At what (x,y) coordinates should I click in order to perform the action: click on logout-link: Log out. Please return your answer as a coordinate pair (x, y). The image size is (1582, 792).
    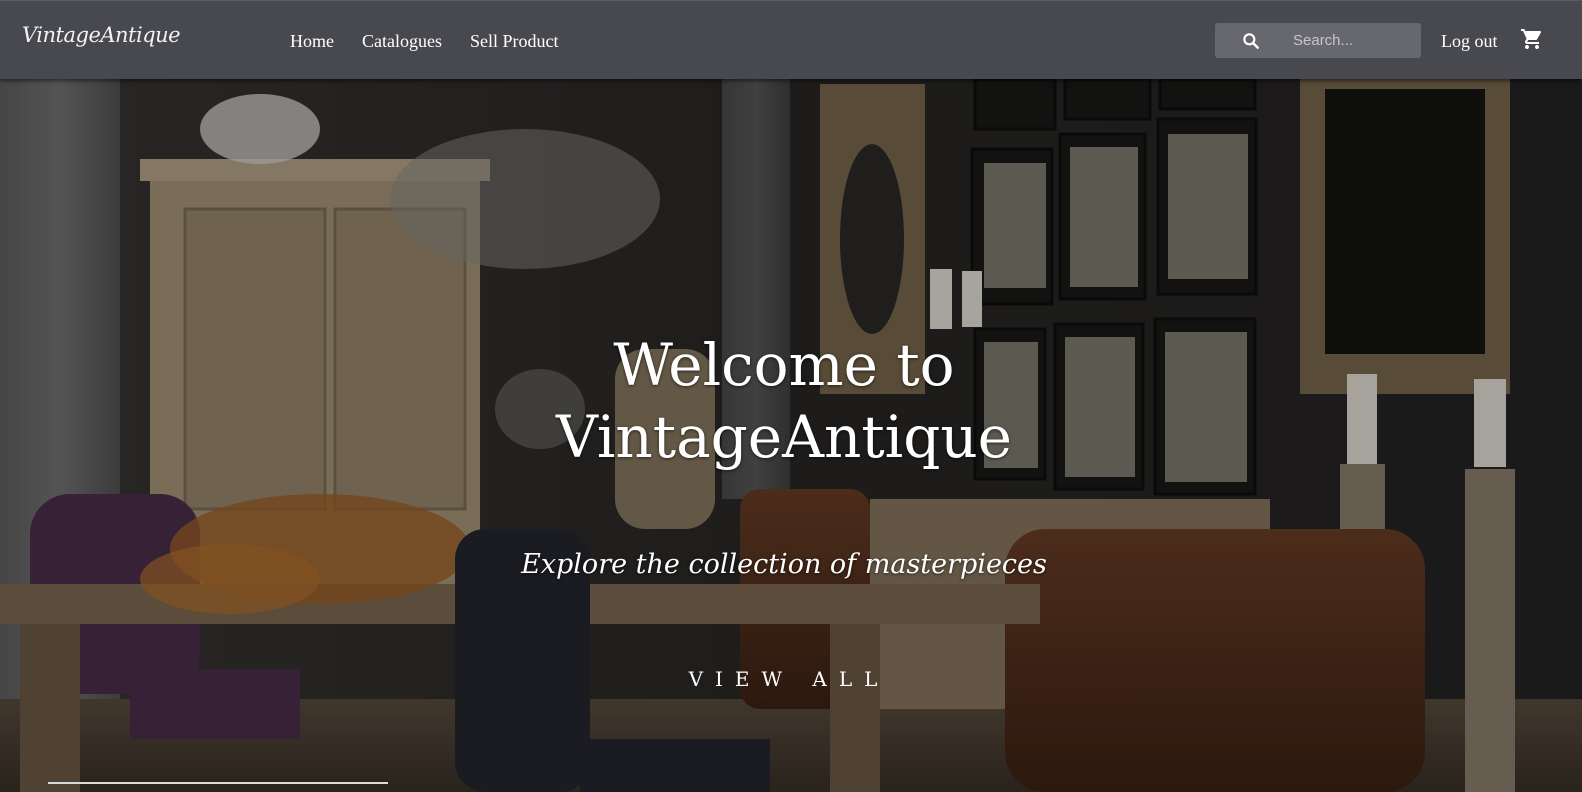
    Looking at the image, I should click on (1469, 41).